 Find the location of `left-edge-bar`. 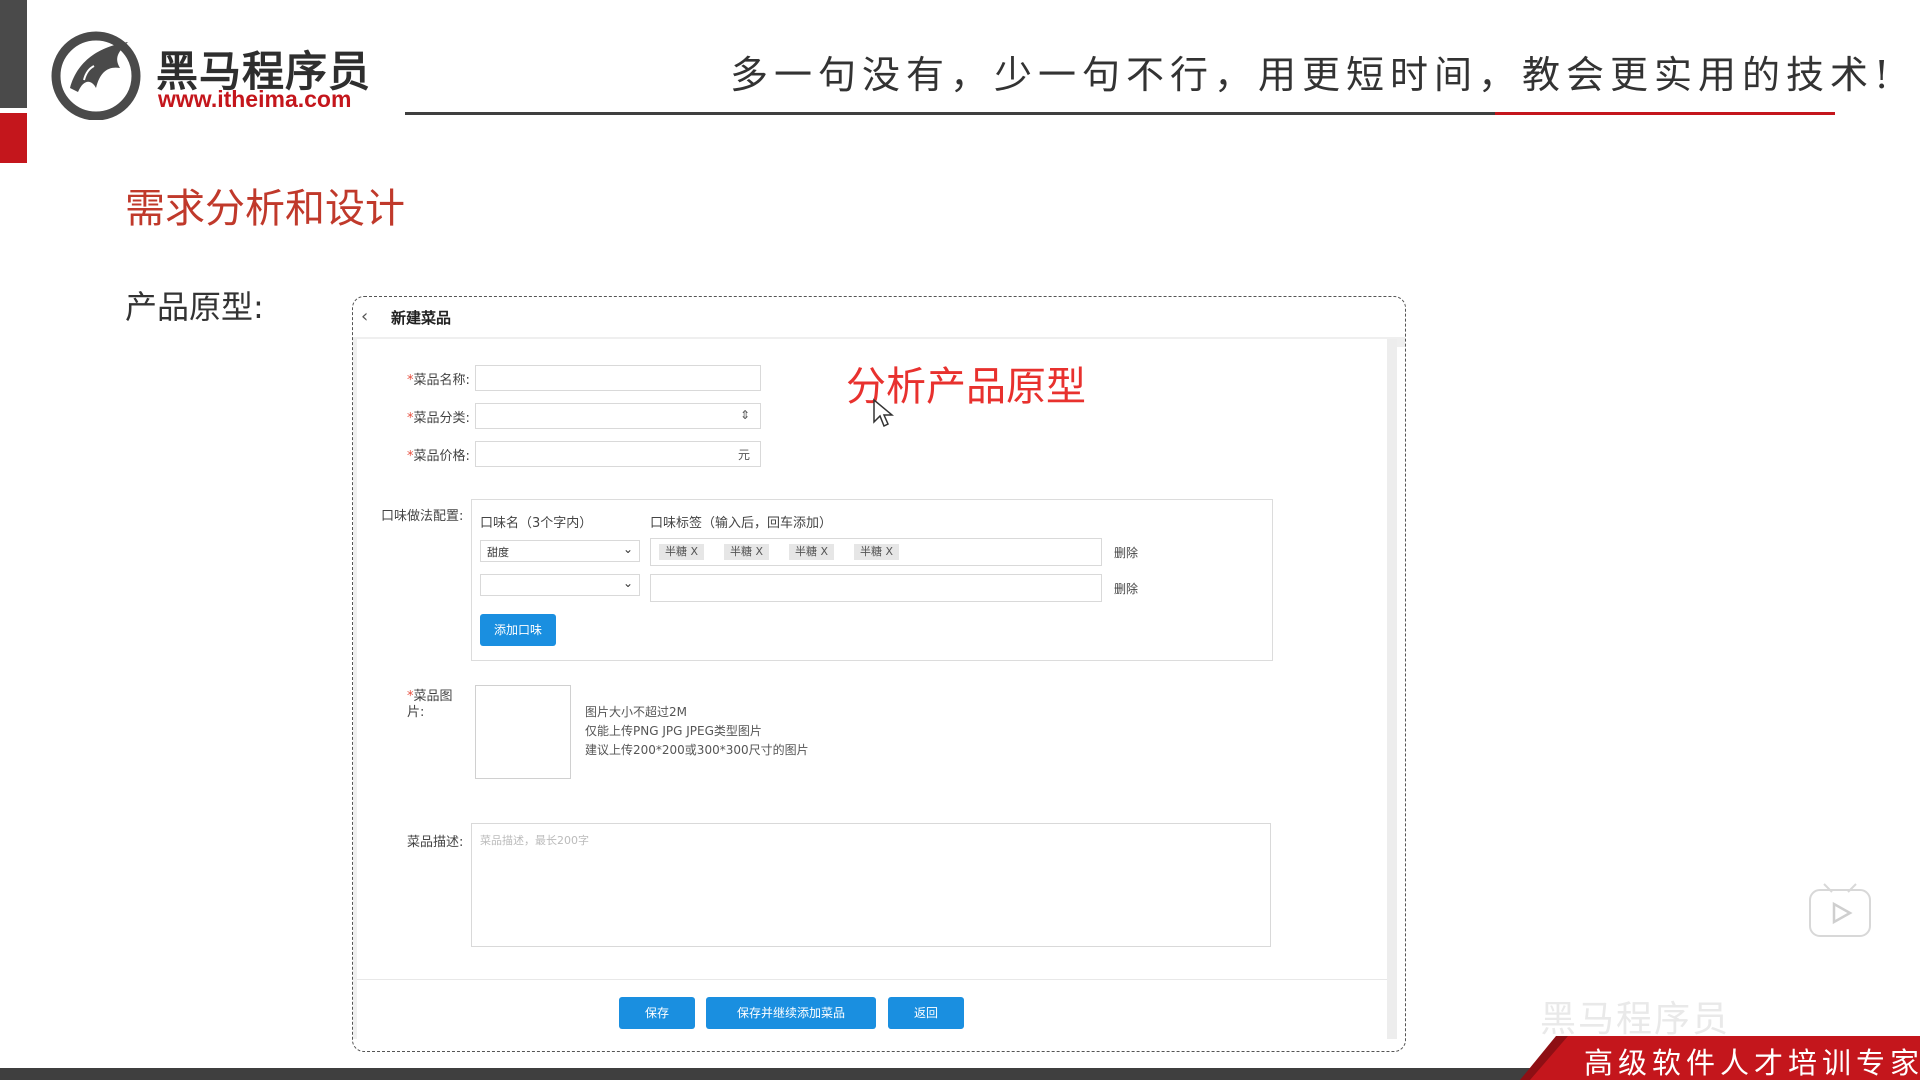

left-edge-bar is located at coordinates (13, 54).